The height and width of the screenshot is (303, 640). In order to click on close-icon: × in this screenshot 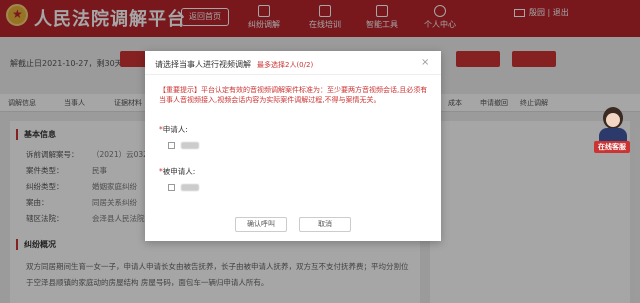, I will do `click(425, 62)`.